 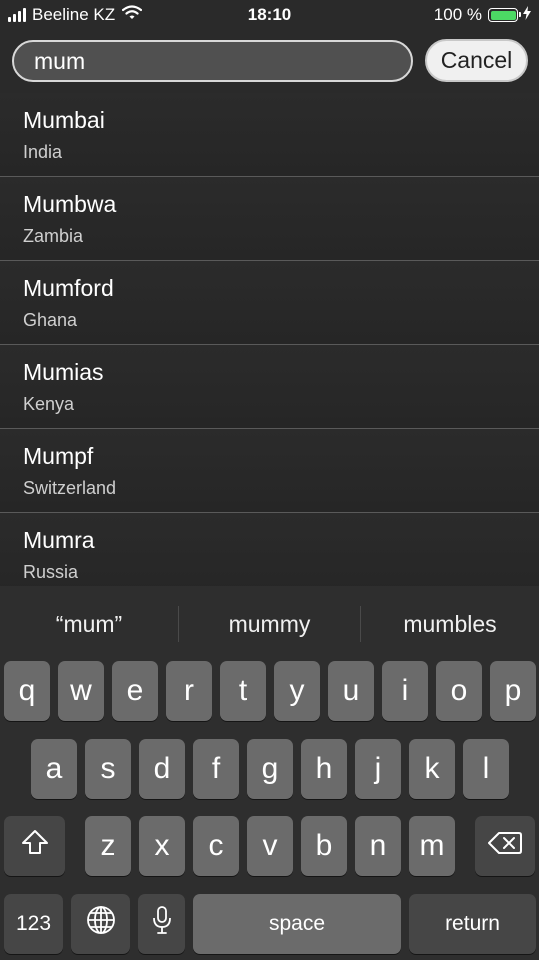 I want to click on key-f: f, so click(x=216, y=769).